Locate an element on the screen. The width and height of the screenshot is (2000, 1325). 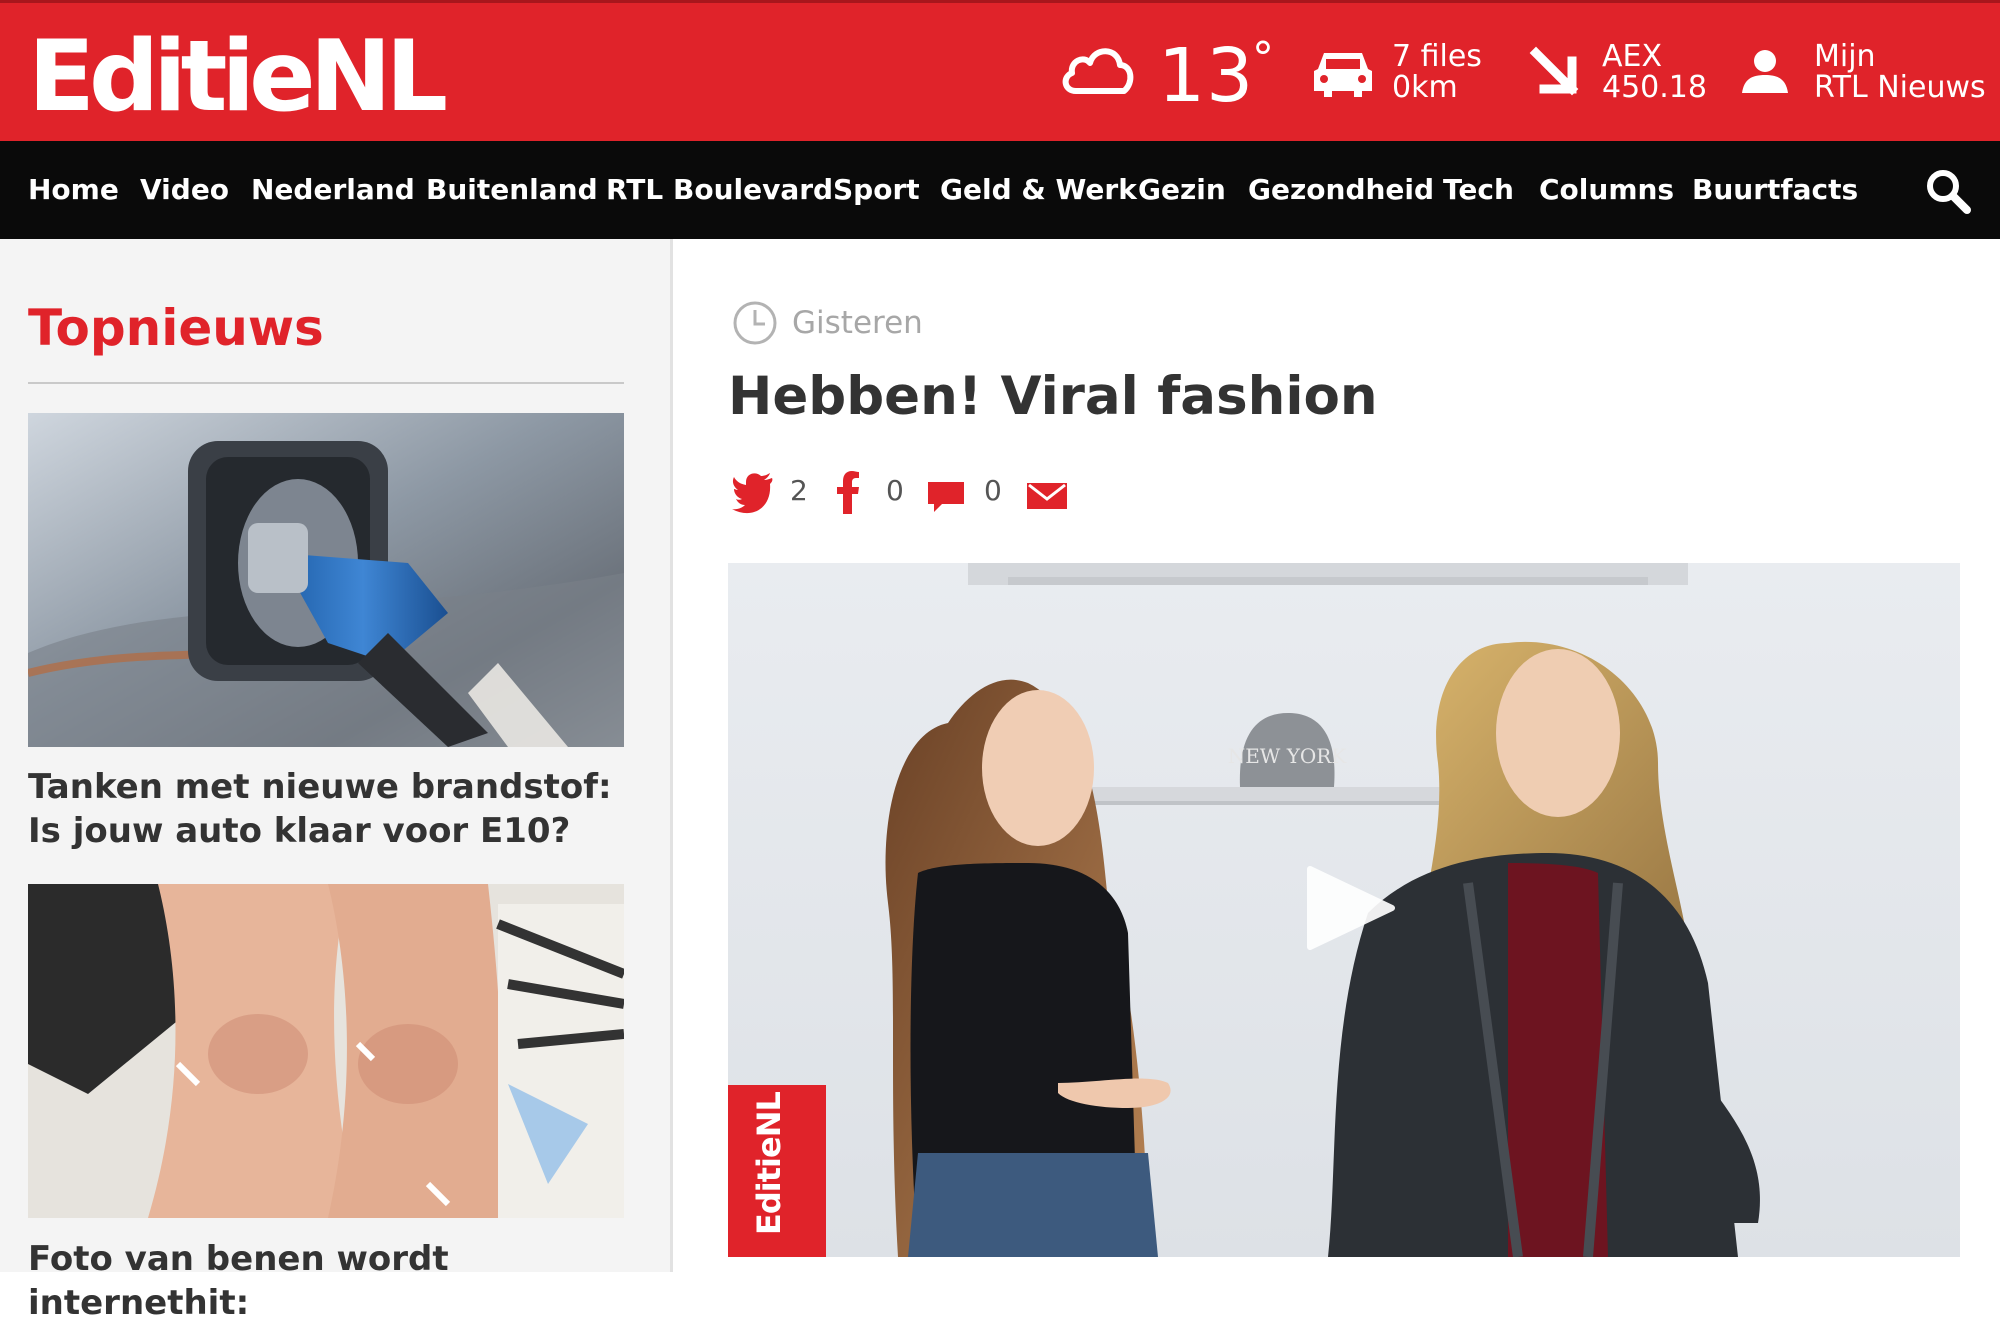
nav-item-sport: Sport is located at coordinates (876, 190).